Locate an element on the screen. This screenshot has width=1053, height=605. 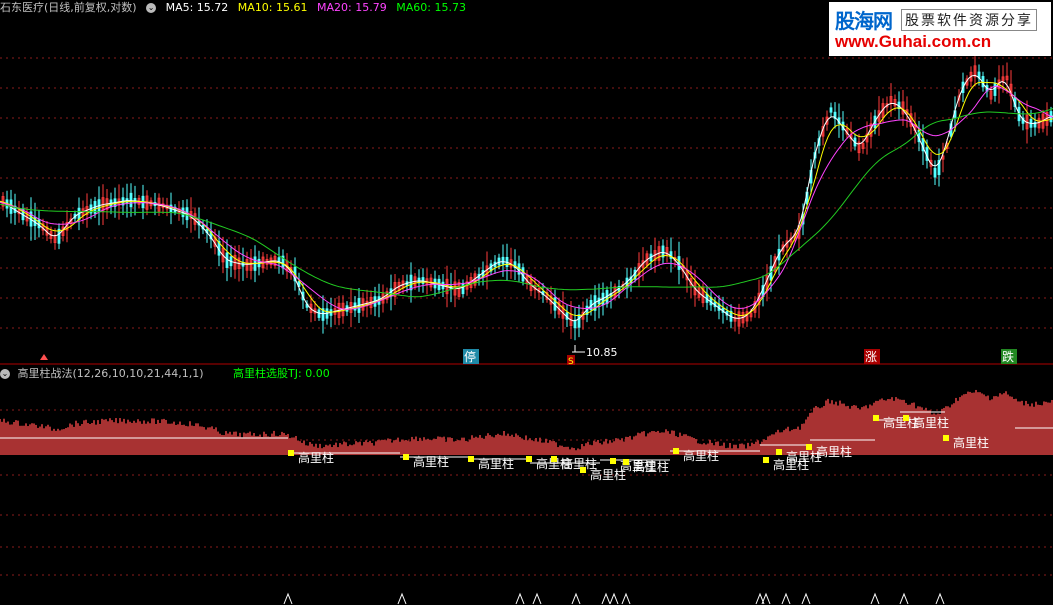
ma20-value: MA20: 15.79 is located at coordinates (352, 7).